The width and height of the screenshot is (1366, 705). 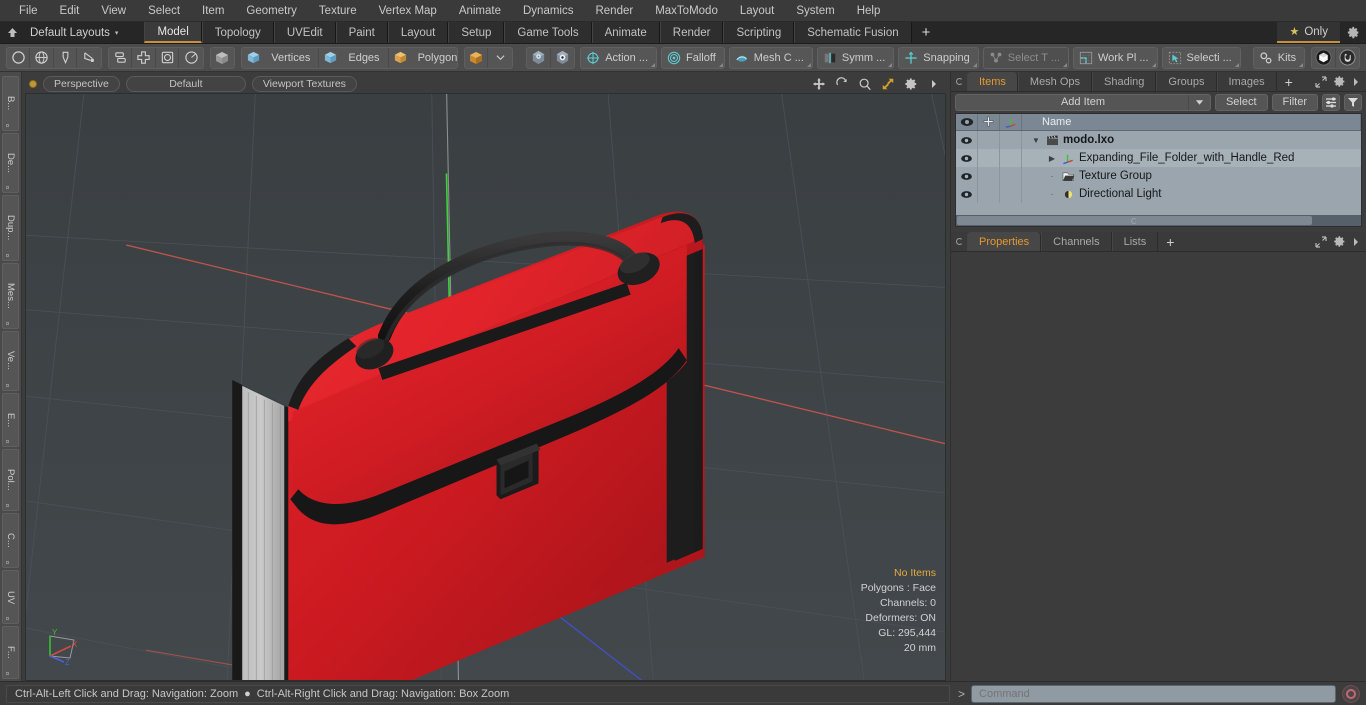 I want to click on zoom-icon, so click(x=864, y=84).